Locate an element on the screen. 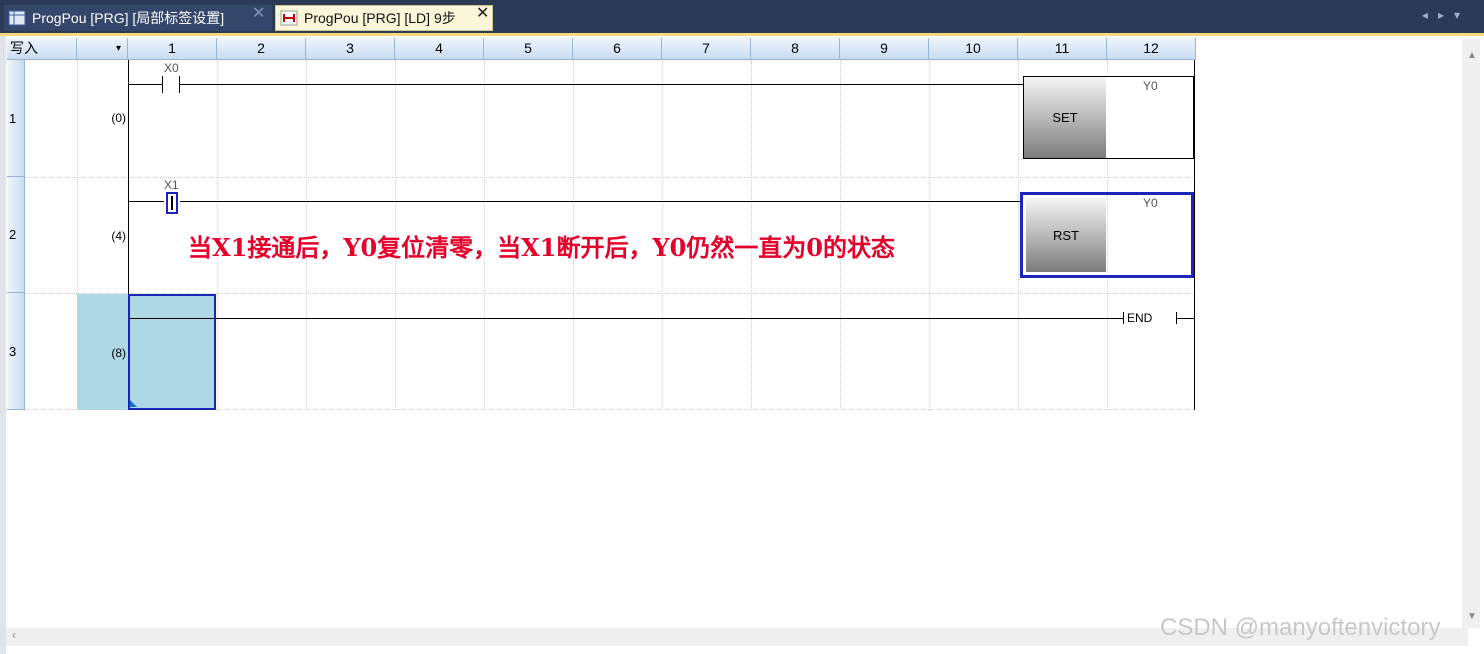 This screenshot has width=1484, height=654. row-header: 2 is located at coordinates (16, 235).